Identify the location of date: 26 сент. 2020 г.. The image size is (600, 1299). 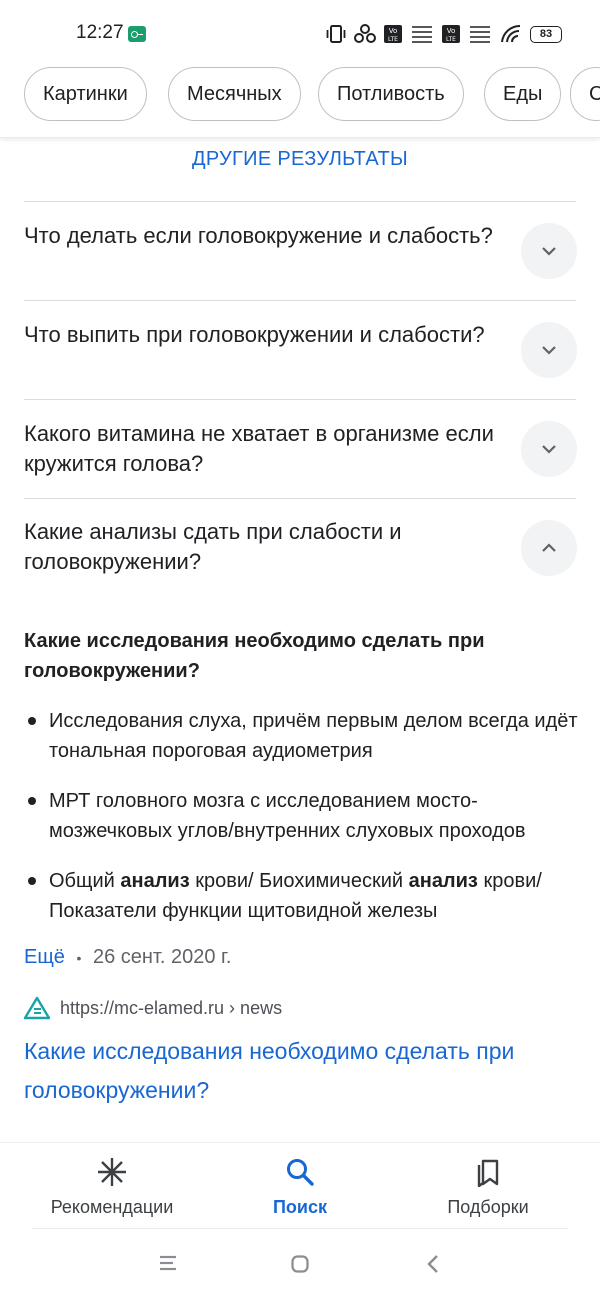
(162, 957).